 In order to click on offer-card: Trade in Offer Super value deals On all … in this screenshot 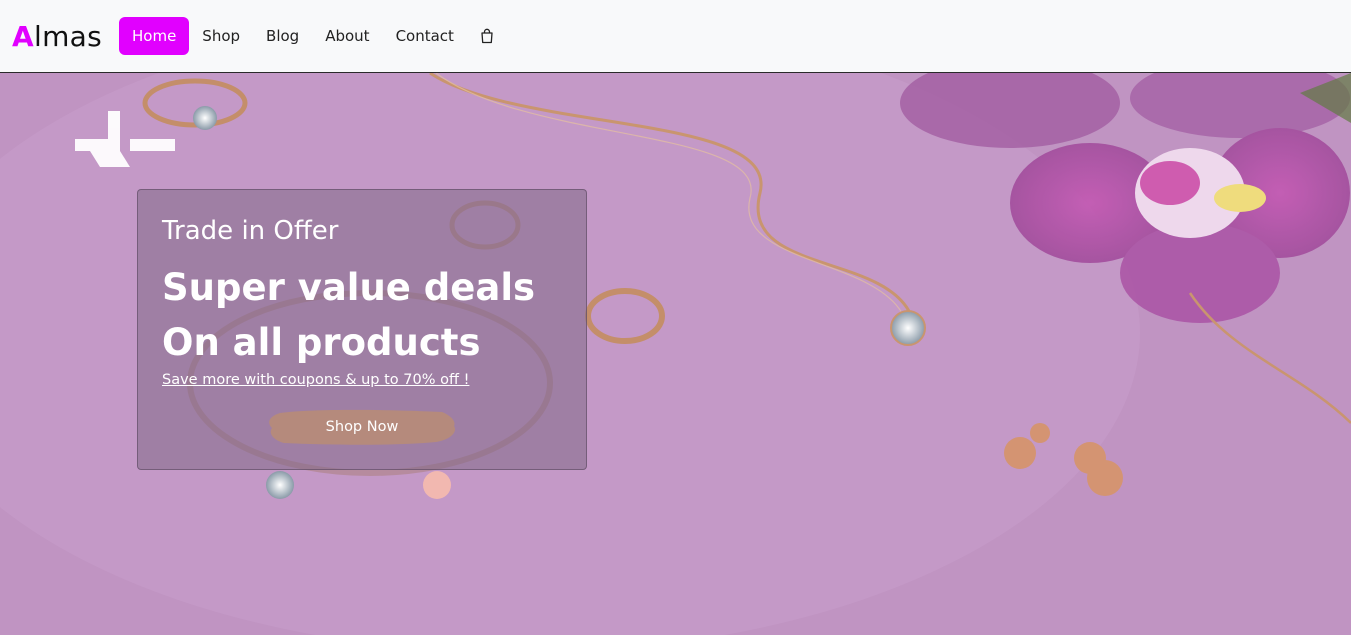, I will do `click(362, 329)`.